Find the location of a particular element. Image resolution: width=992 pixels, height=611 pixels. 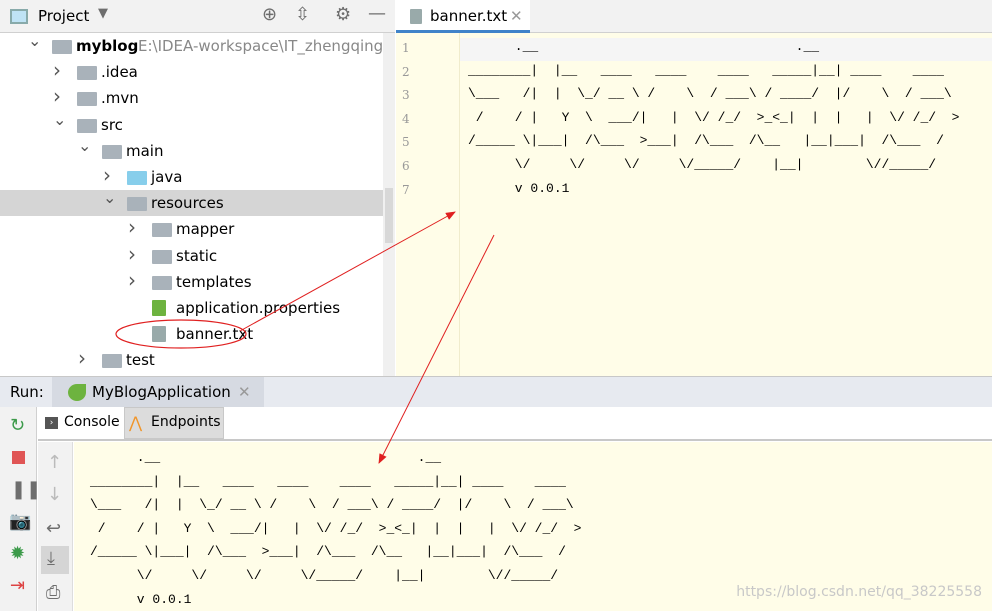

scroll-to-end-icon: ⤓ is located at coordinates (51, 558).